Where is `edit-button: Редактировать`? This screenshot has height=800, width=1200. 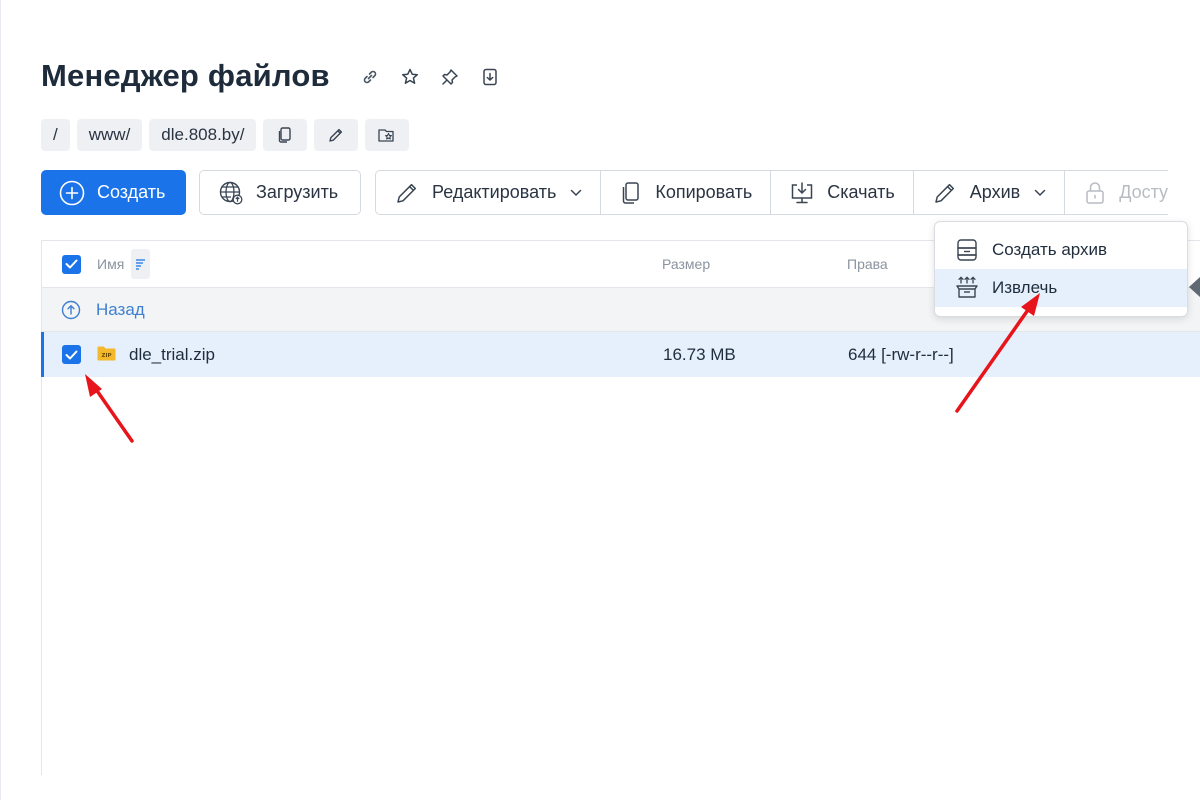
edit-button: Редактировать is located at coordinates (489, 192).